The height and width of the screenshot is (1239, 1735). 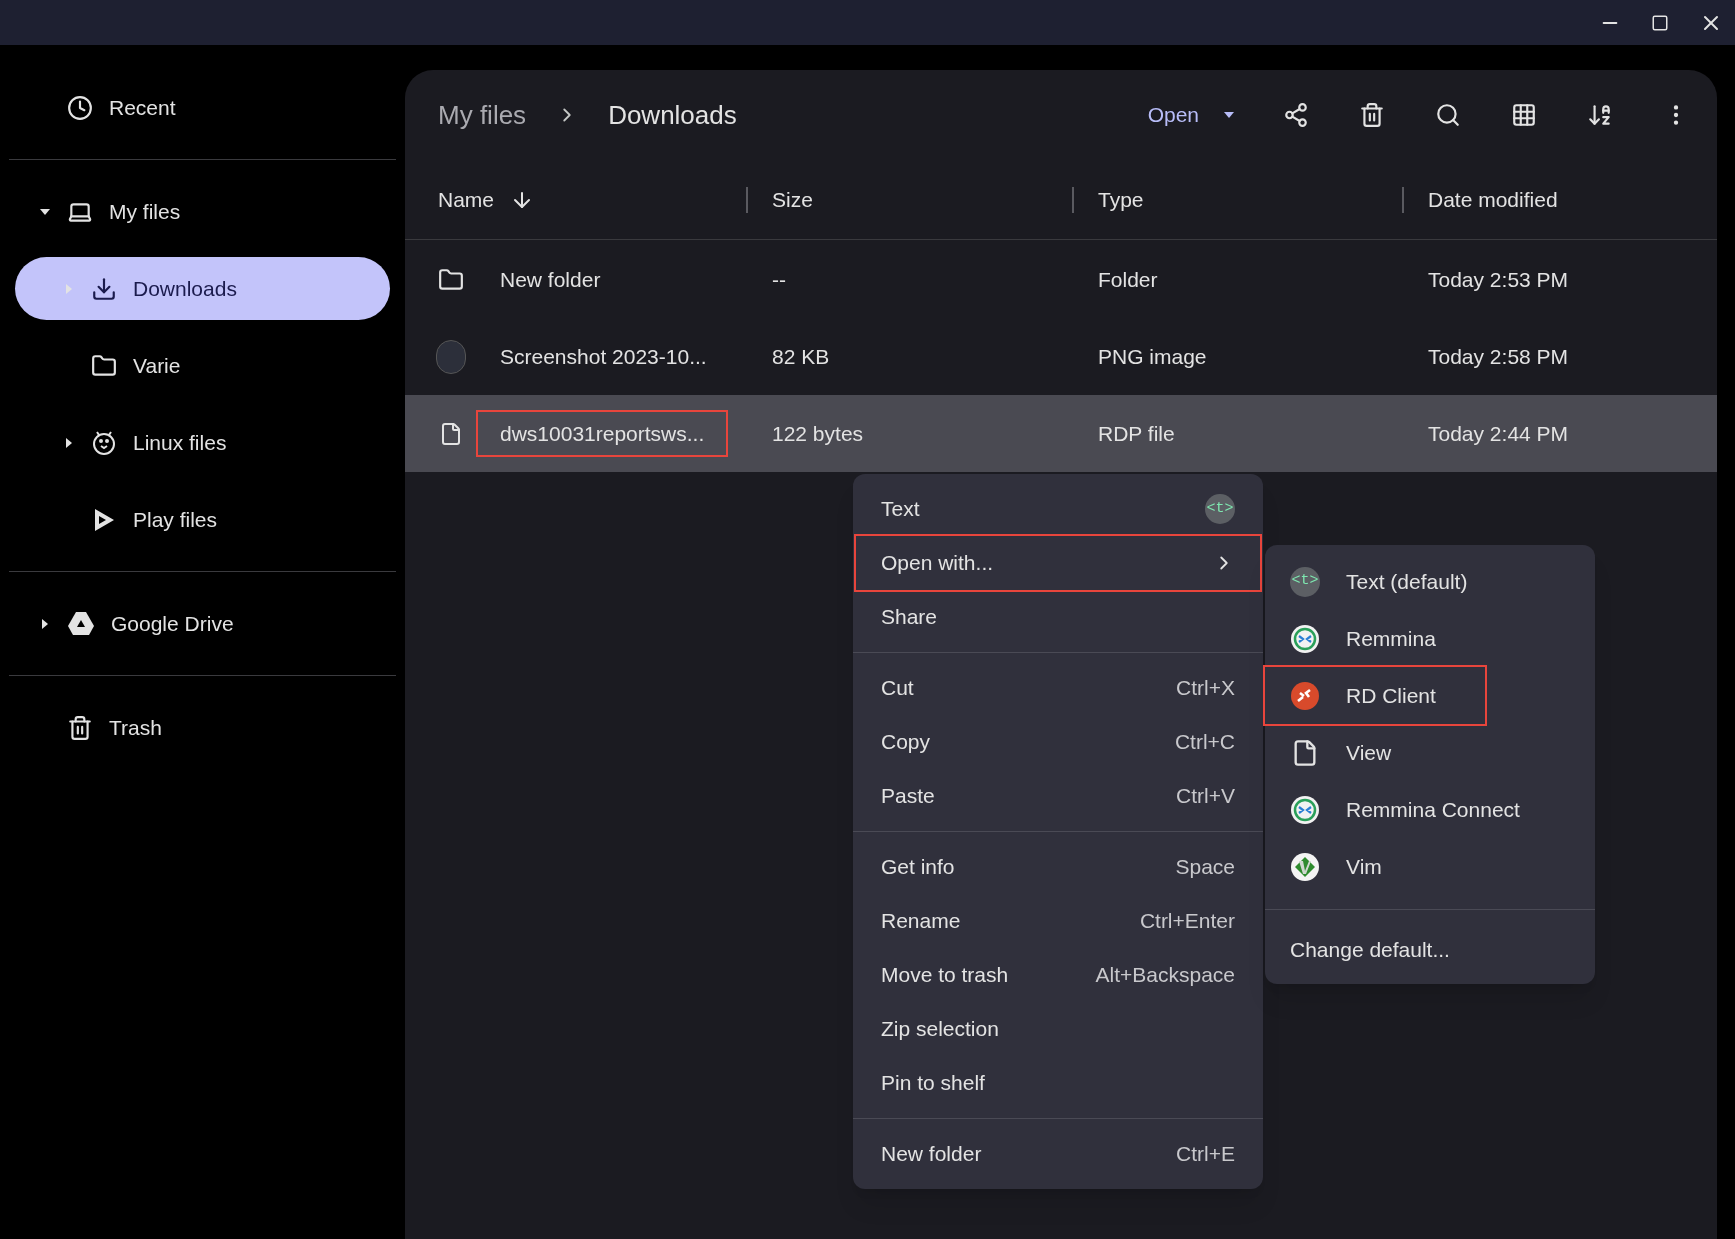 What do you see at coordinates (1058, 617) in the screenshot?
I see `menu-item: Share` at bounding box center [1058, 617].